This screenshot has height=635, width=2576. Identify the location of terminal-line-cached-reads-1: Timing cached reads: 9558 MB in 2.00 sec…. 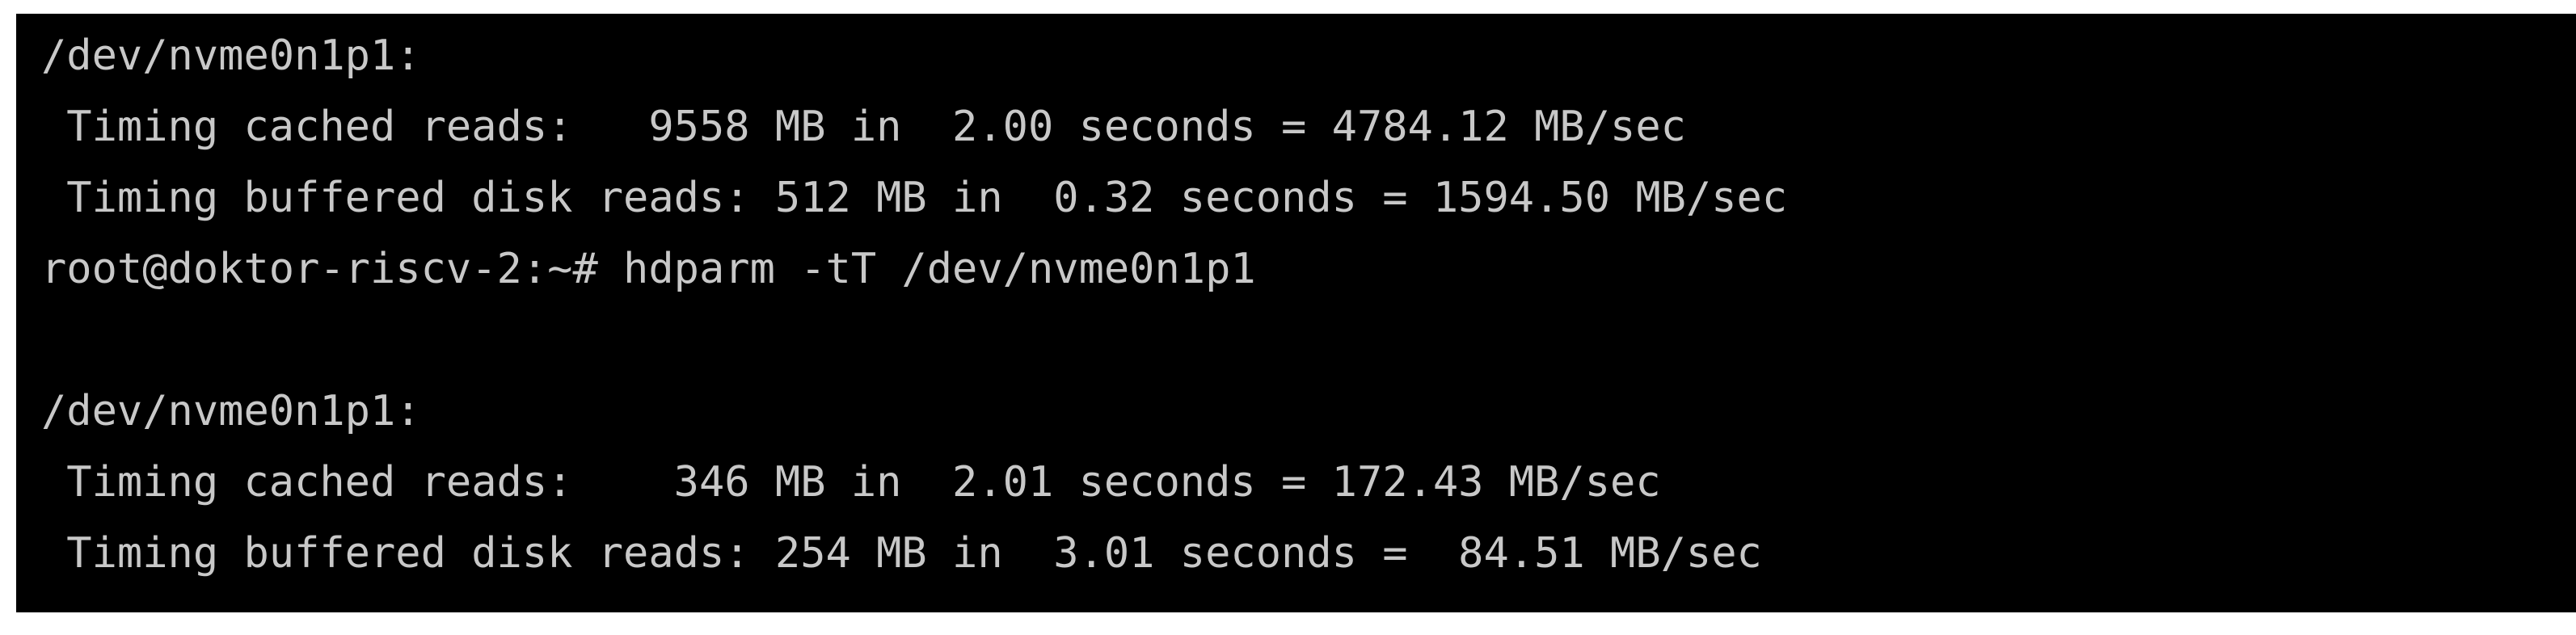
(864, 127).